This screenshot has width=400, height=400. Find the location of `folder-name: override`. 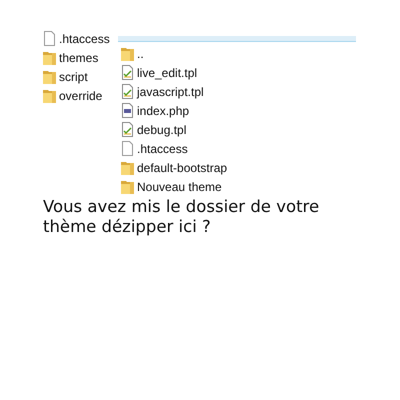

folder-name: override is located at coordinates (80, 95).